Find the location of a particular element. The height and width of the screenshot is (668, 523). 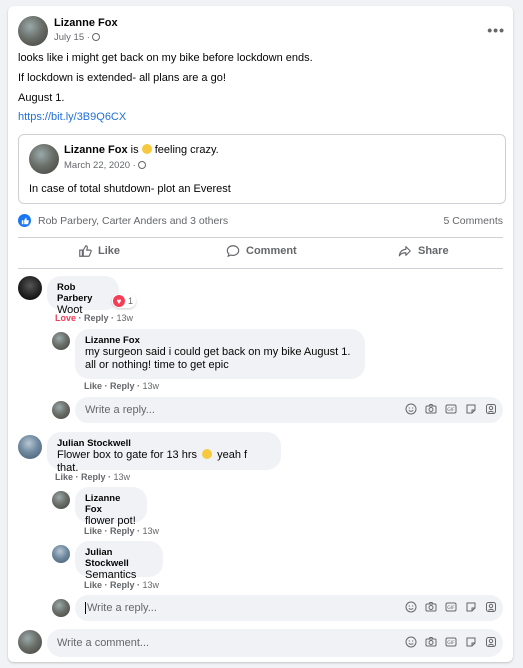

shared-meta: March 22, 2020 · is located at coordinates (105, 165).